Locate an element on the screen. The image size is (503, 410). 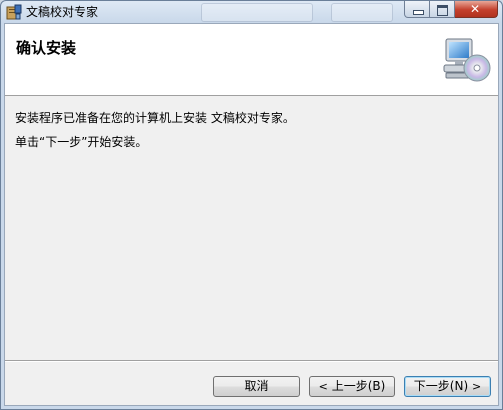
minimize-icon is located at coordinates (418, 12).